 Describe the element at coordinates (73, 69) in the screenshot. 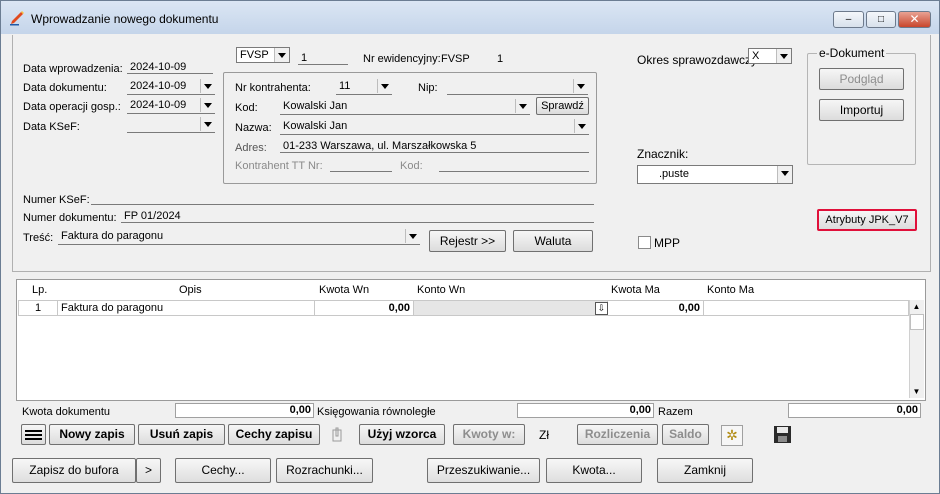

I see `entry-date-label: Data wprowadzenia:` at that location.